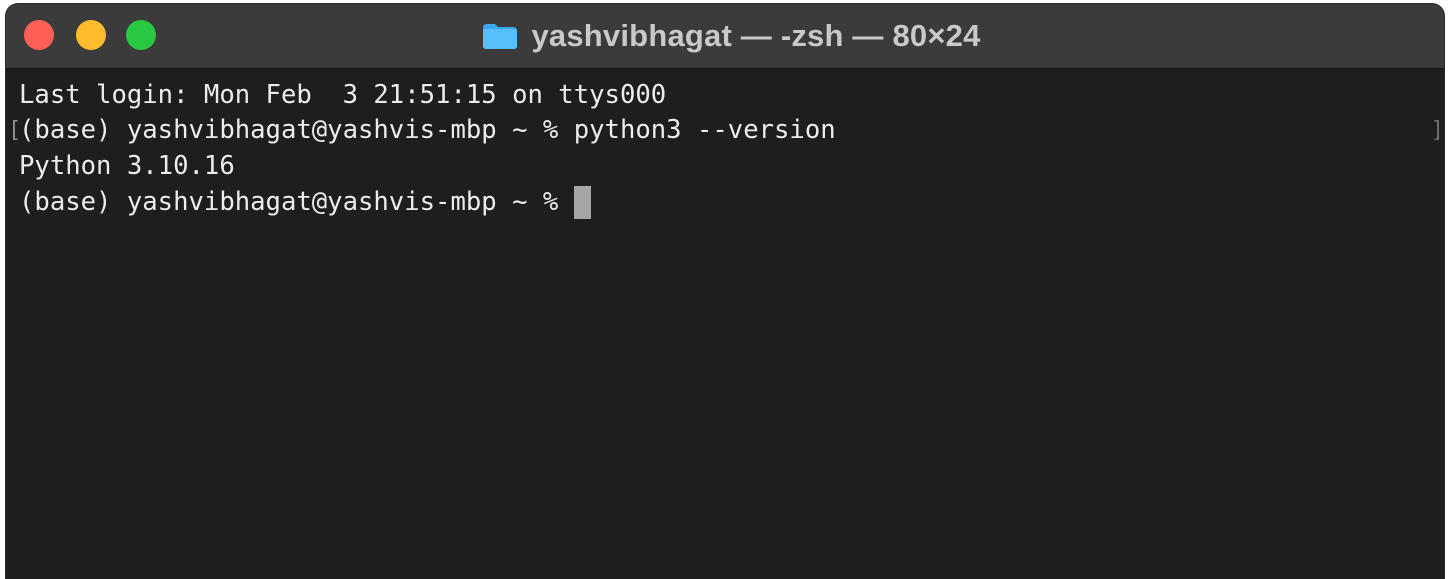 The height and width of the screenshot is (579, 1450). Describe the element at coordinates (296, 202) in the screenshot. I see `prompt-text: (base) yashvibhagat@yashvis-mbp ~ %` at that location.